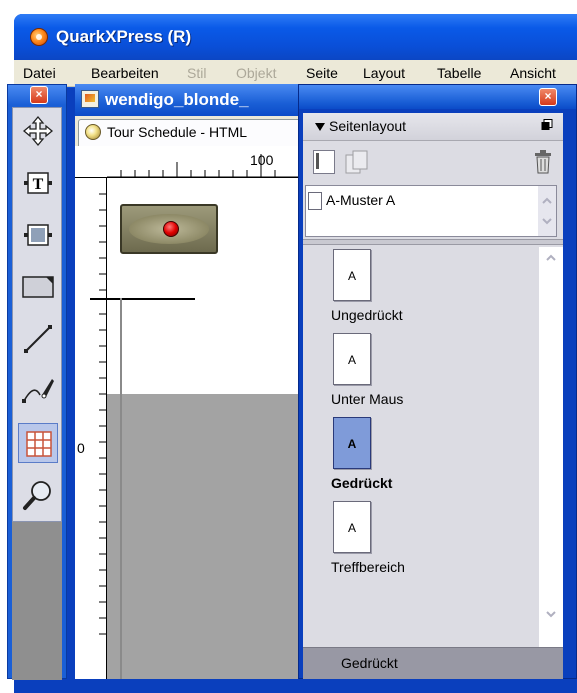 The image size is (577, 693). What do you see at coordinates (38, 443) in the screenshot?
I see `table-tool-icon` at bounding box center [38, 443].